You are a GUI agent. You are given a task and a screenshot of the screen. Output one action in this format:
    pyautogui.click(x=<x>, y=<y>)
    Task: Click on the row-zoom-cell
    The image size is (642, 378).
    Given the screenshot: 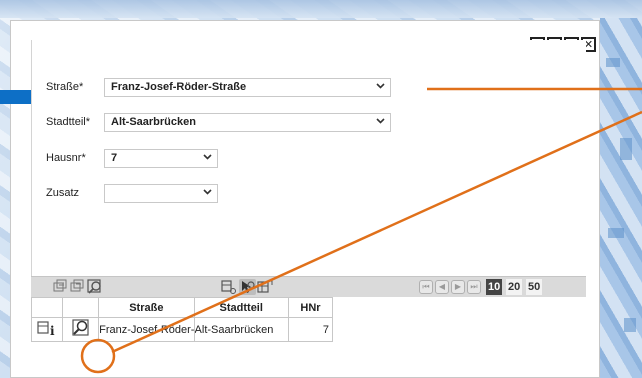 What is the action you would take?
    pyautogui.click(x=81, y=329)
    